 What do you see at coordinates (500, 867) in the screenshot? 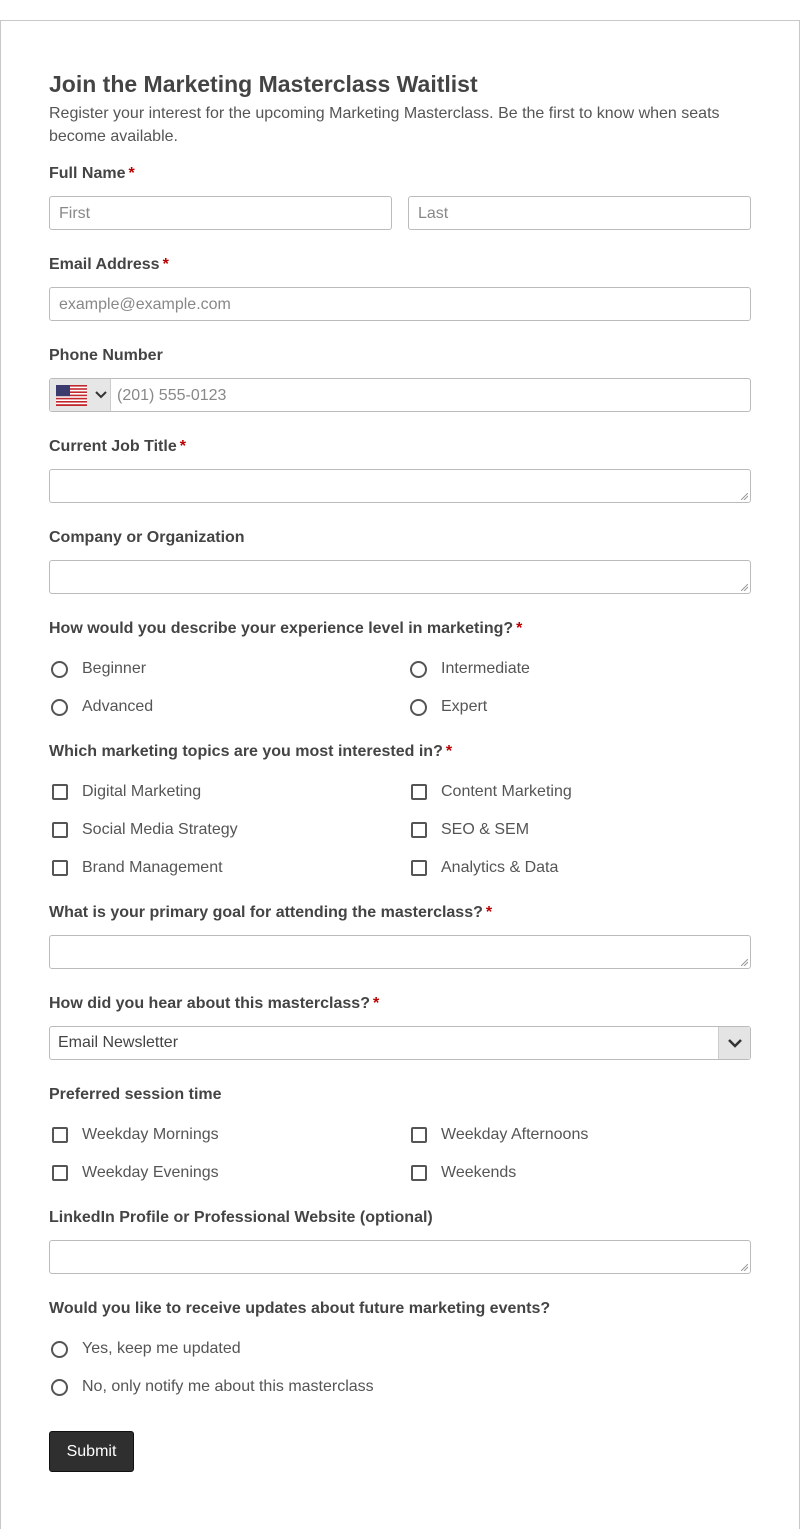
I see `option-label: Analytics & Data` at bounding box center [500, 867].